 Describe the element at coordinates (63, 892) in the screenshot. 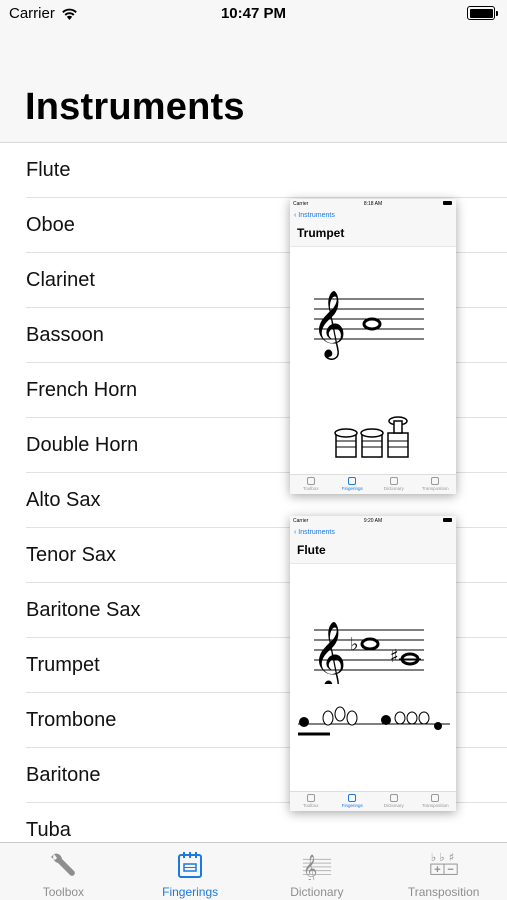

I see `tab-label: Toolbox` at that location.